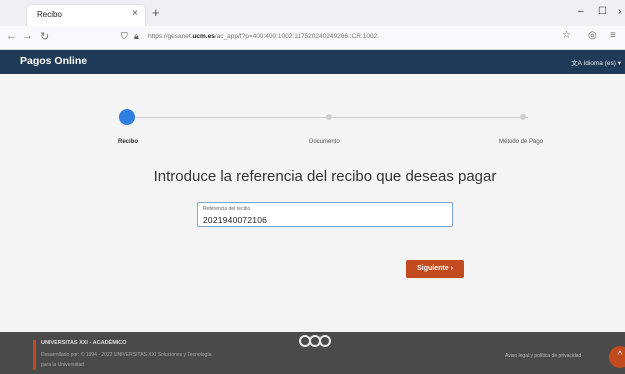  What do you see at coordinates (11, 36) in the screenshot?
I see `back-icon: ←` at bounding box center [11, 36].